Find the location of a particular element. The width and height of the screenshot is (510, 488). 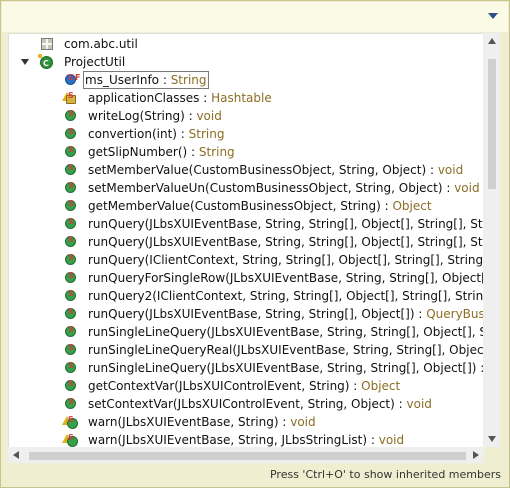

vertical-scrollbar is located at coordinates (491, 240).